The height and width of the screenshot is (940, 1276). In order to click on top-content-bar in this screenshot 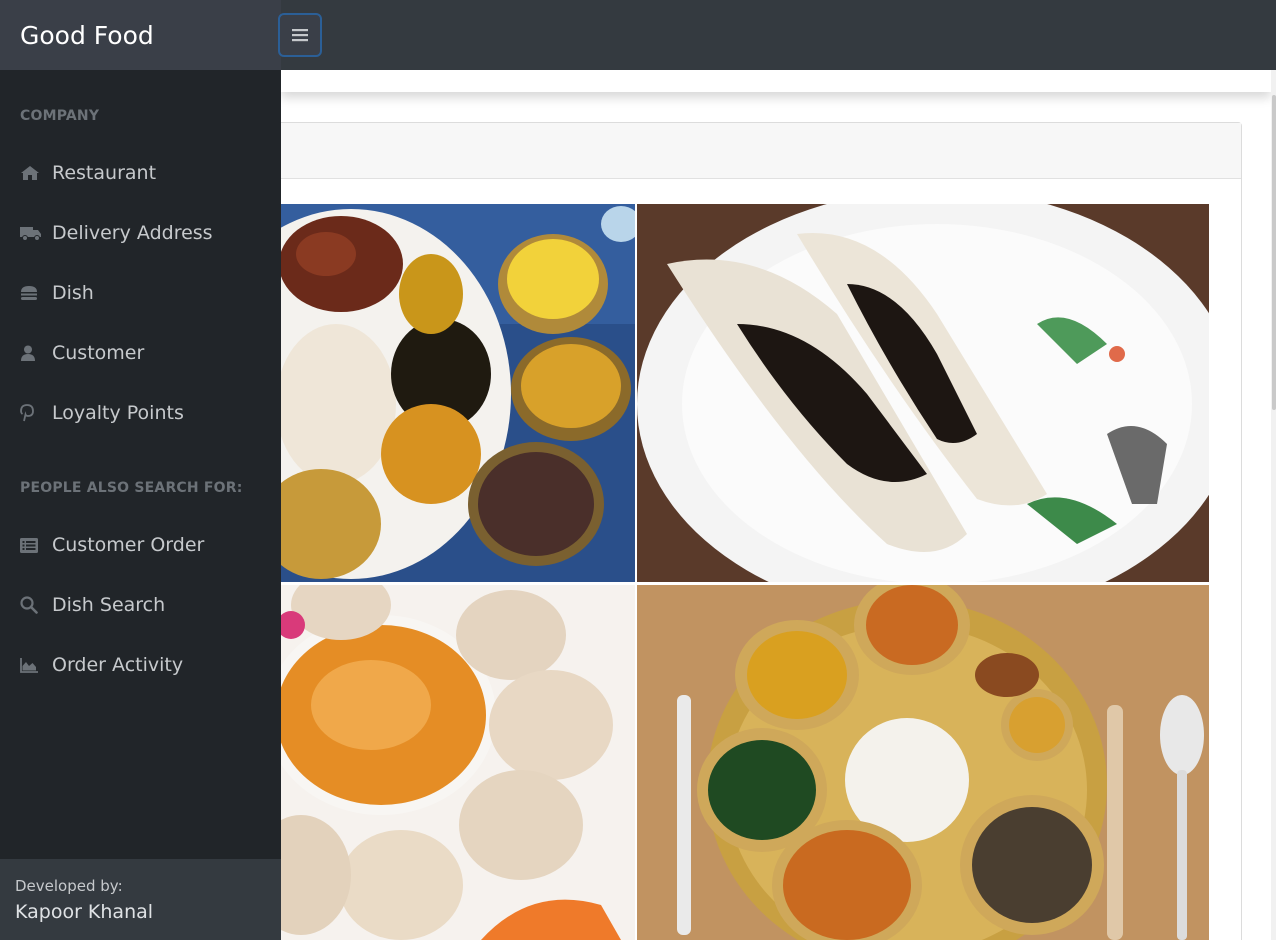, I will do `click(776, 81)`.